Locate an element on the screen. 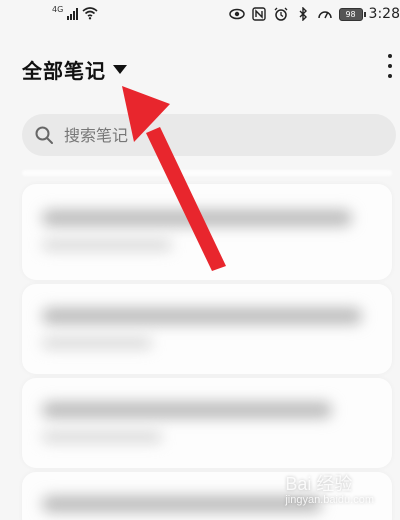 This screenshot has height=520, width=400. status-left: 4G is located at coordinates (75, 12).